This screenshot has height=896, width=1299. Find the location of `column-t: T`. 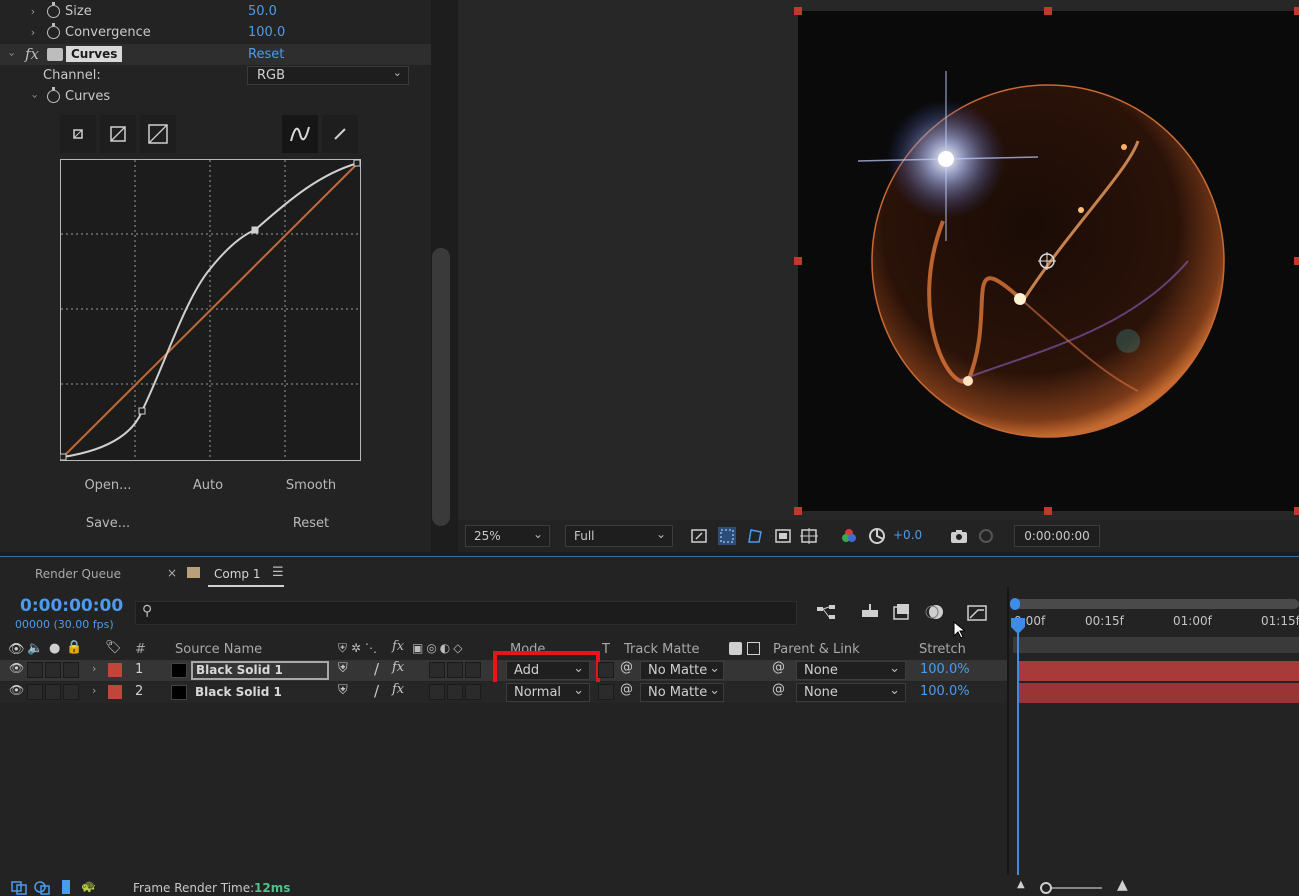

column-t: T is located at coordinates (606, 649).